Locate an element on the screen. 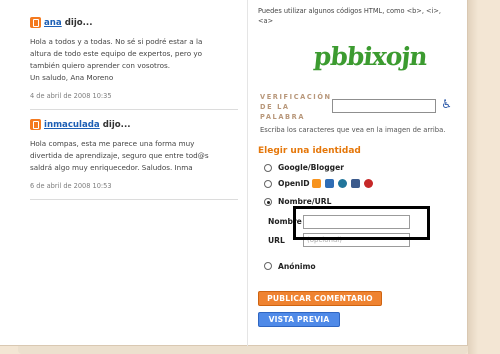 The image size is (500, 354). radio-openid is located at coordinates (268, 184).